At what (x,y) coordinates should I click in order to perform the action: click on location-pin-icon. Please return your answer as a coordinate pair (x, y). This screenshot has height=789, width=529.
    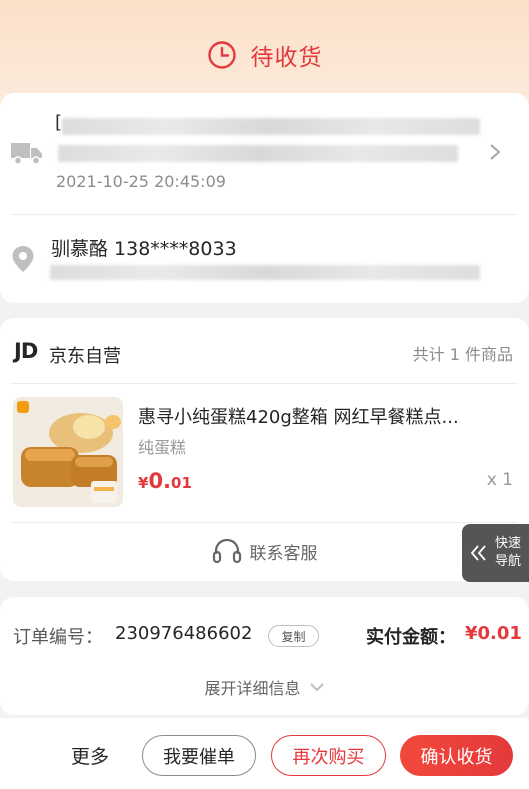
    Looking at the image, I should click on (23, 259).